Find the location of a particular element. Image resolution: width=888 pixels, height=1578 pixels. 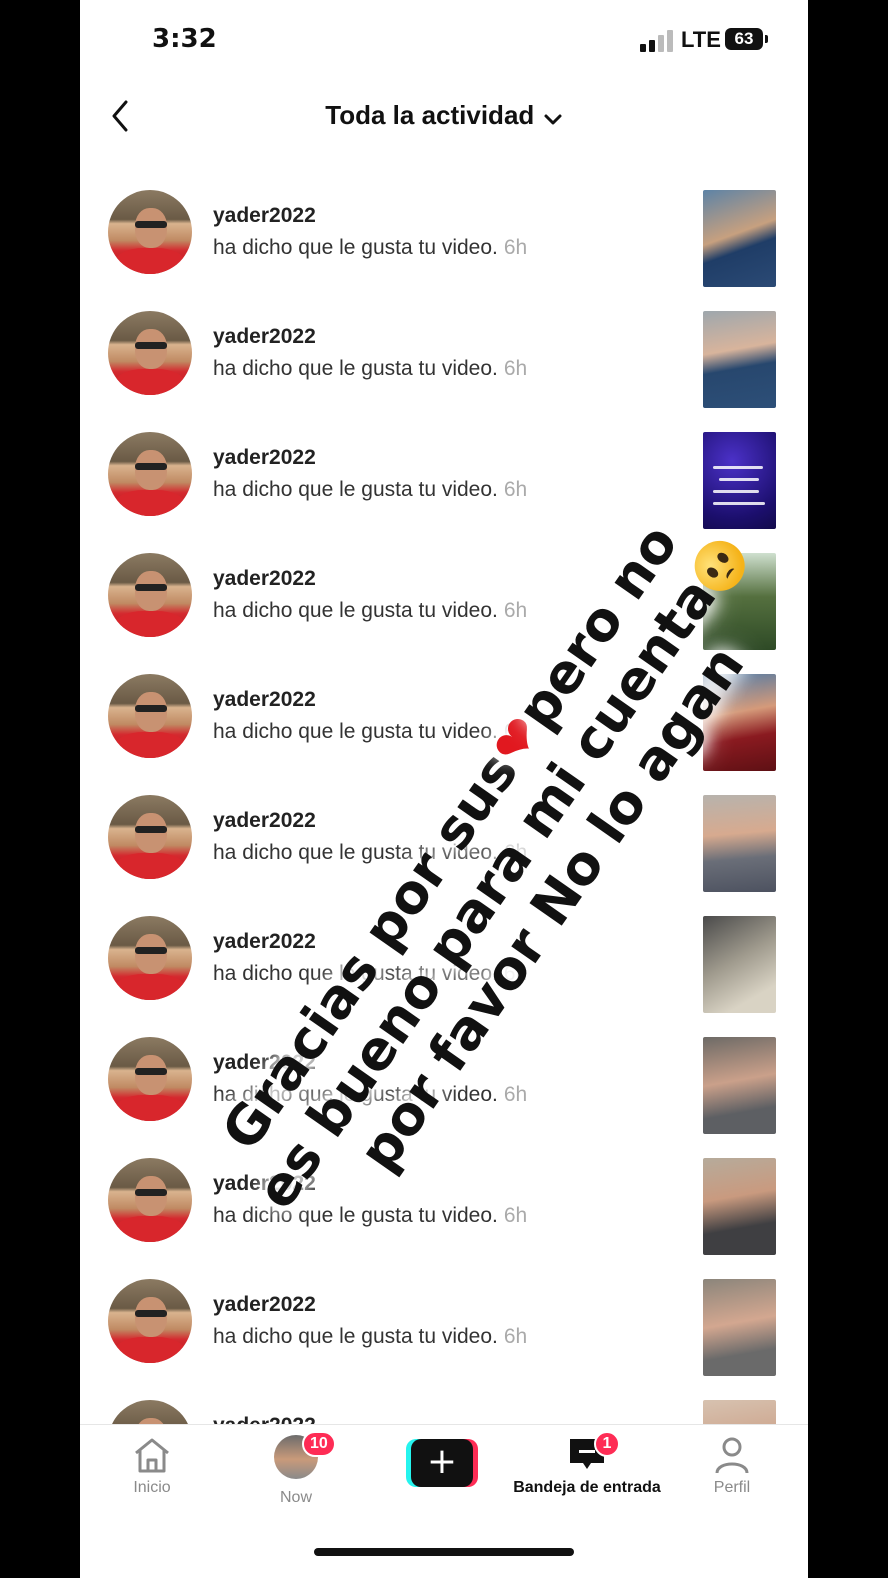

status-time: 3:32 is located at coordinates (184, 39).